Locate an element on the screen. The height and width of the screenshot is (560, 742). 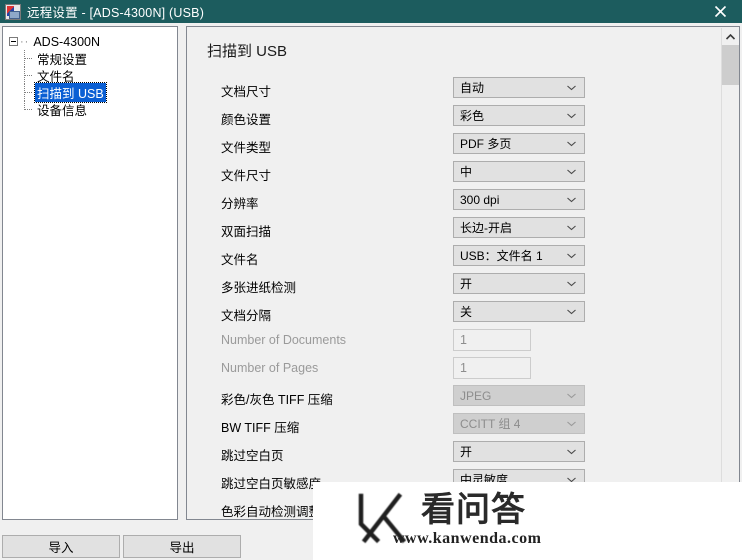
setting-label: 双面扫描 is located at coordinates (246, 232).